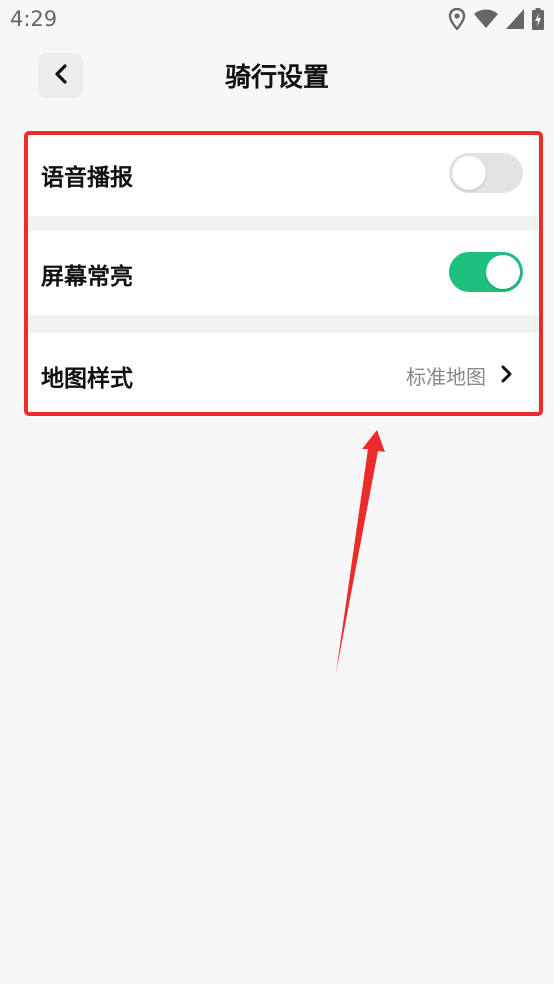 This screenshot has width=554, height=984. Describe the element at coordinates (506, 376) in the screenshot. I see `chevron-right-icon` at that location.